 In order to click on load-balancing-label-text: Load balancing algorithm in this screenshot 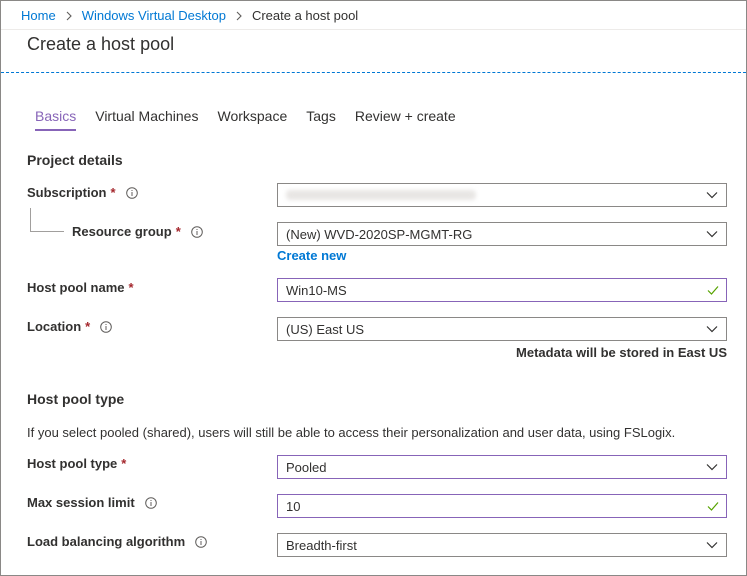, I will do `click(106, 541)`.